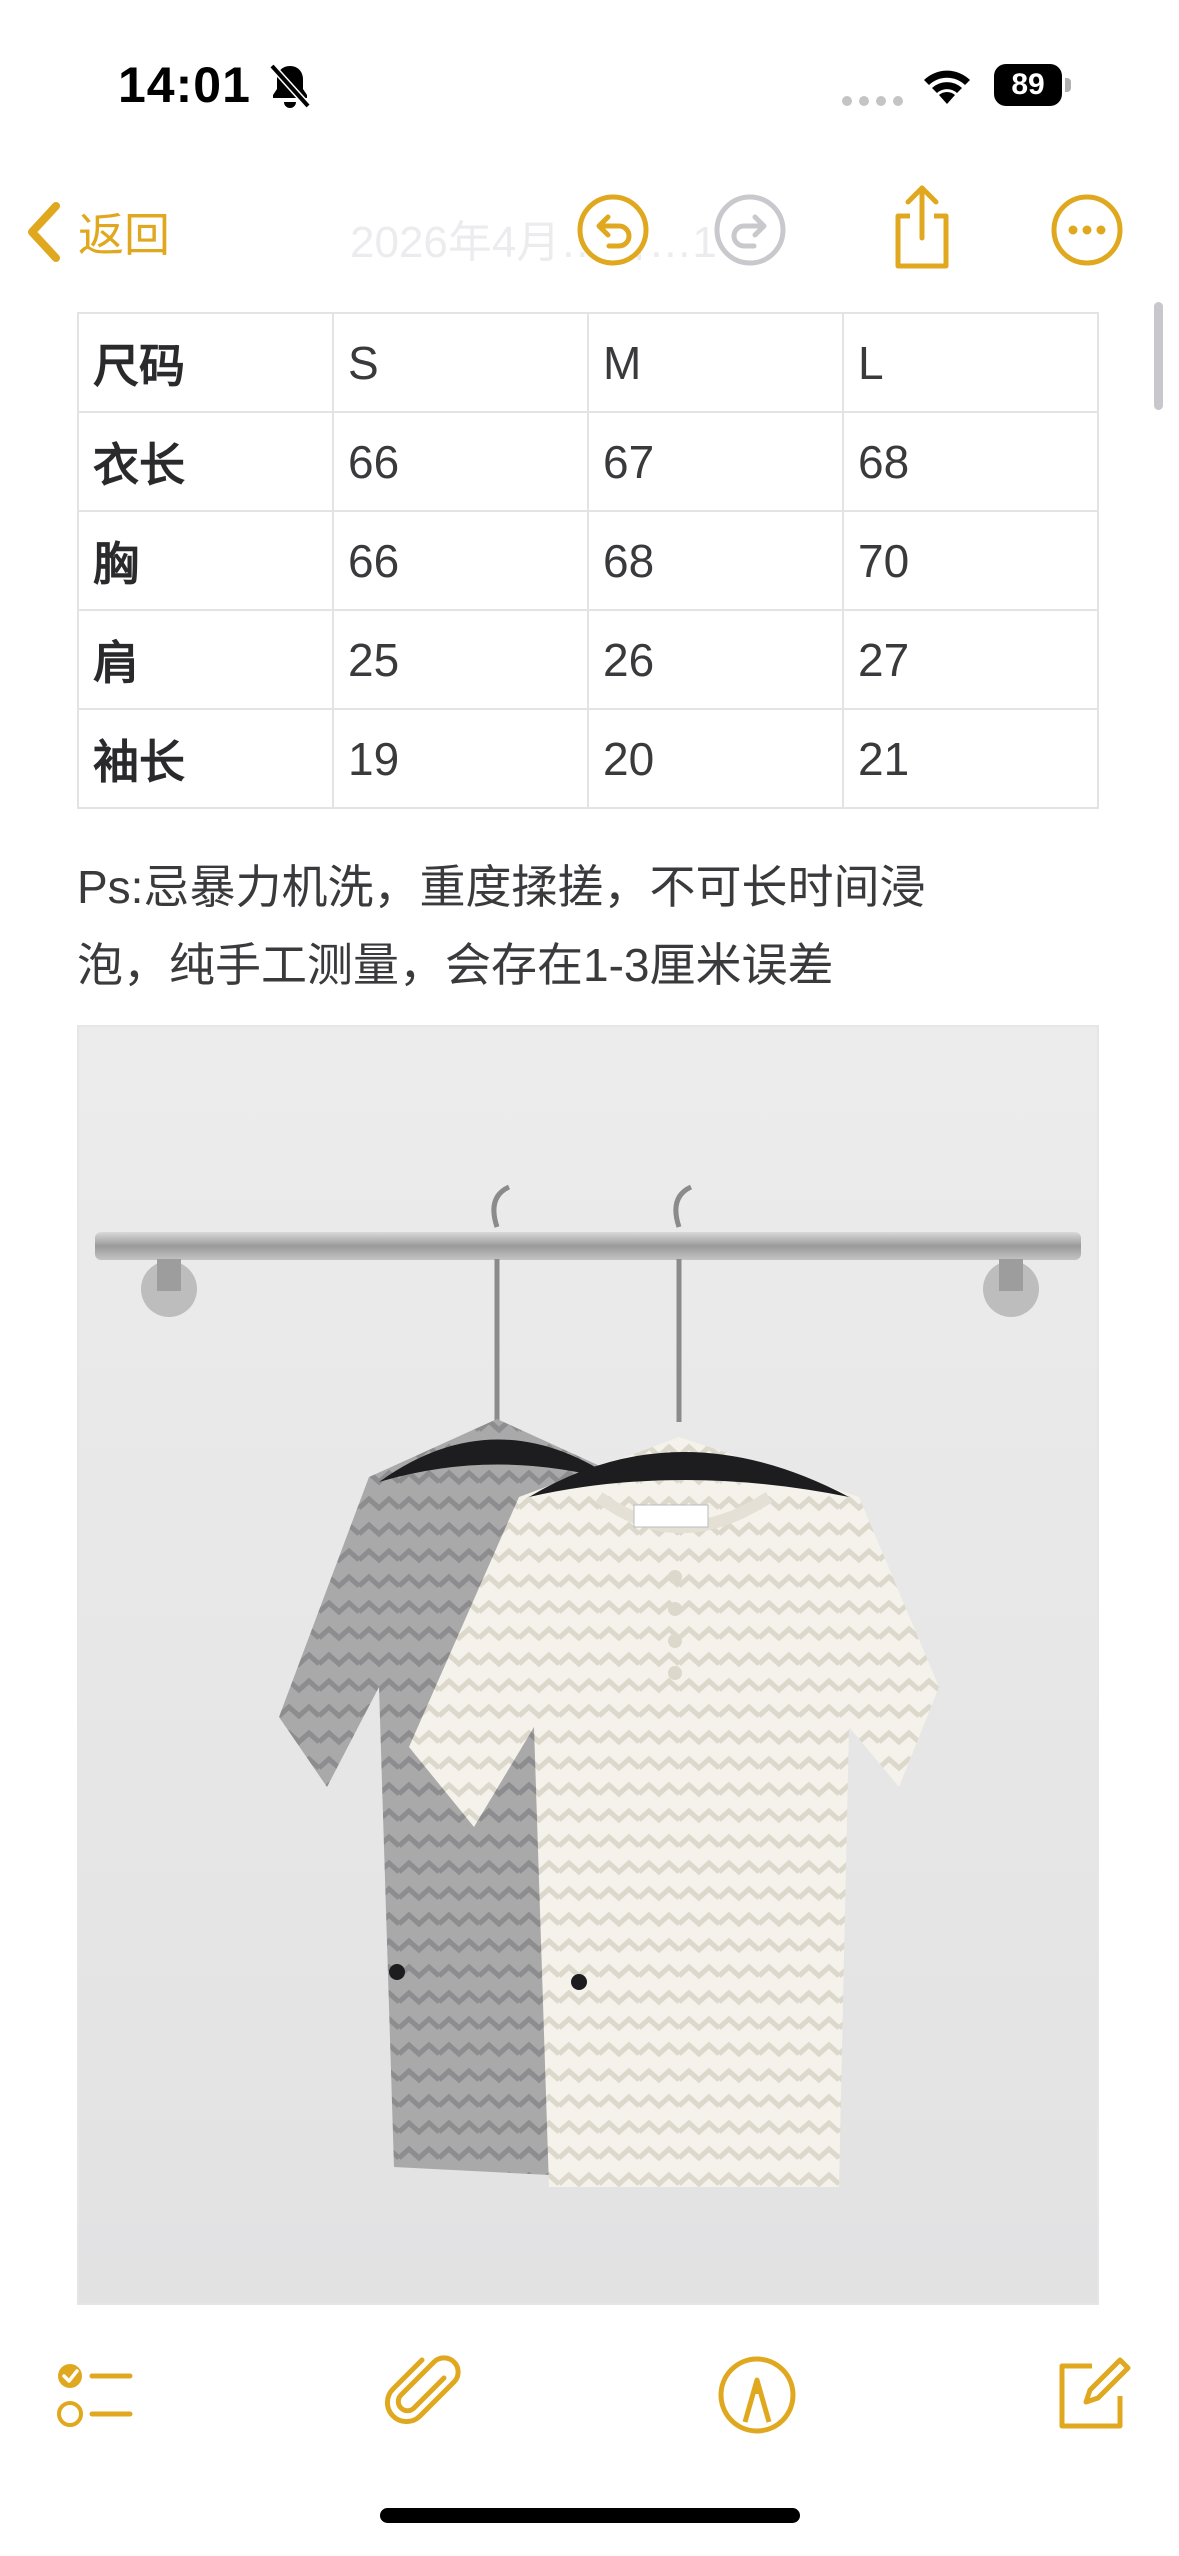  I want to click on wifi-icon, so click(947, 87).